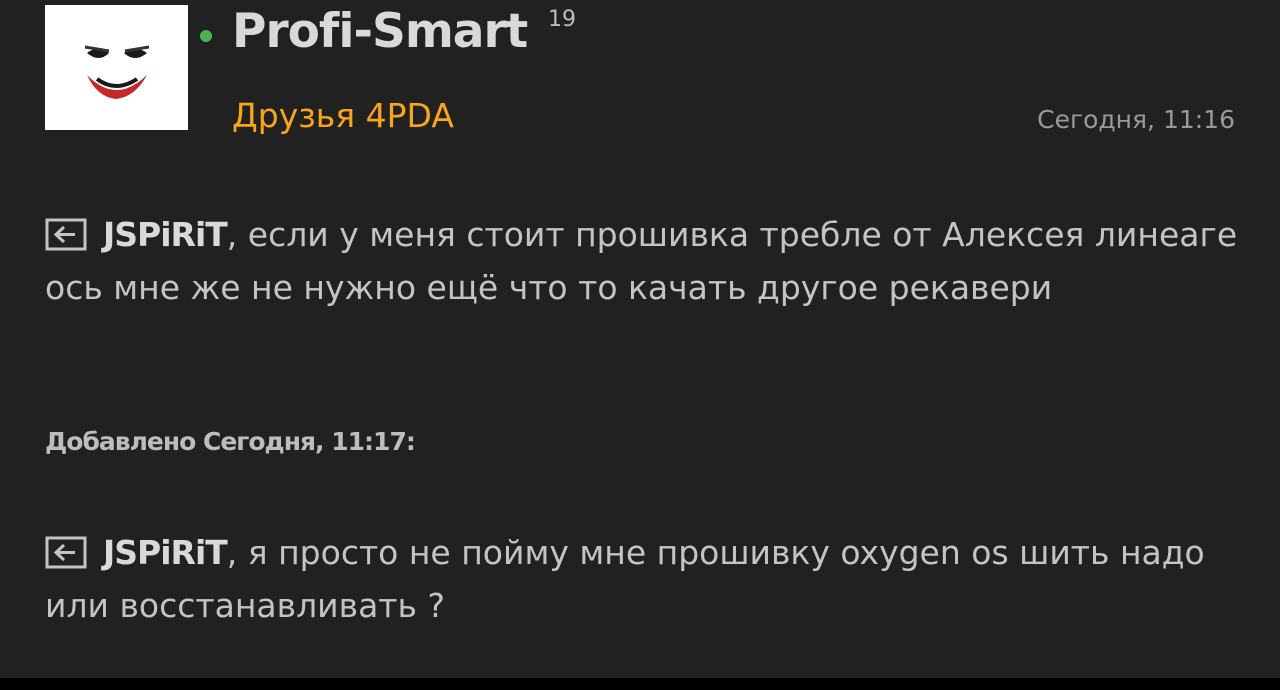 This screenshot has height=690, width=1280. Describe the element at coordinates (640, 684) in the screenshot. I see `bottom-bar` at that location.